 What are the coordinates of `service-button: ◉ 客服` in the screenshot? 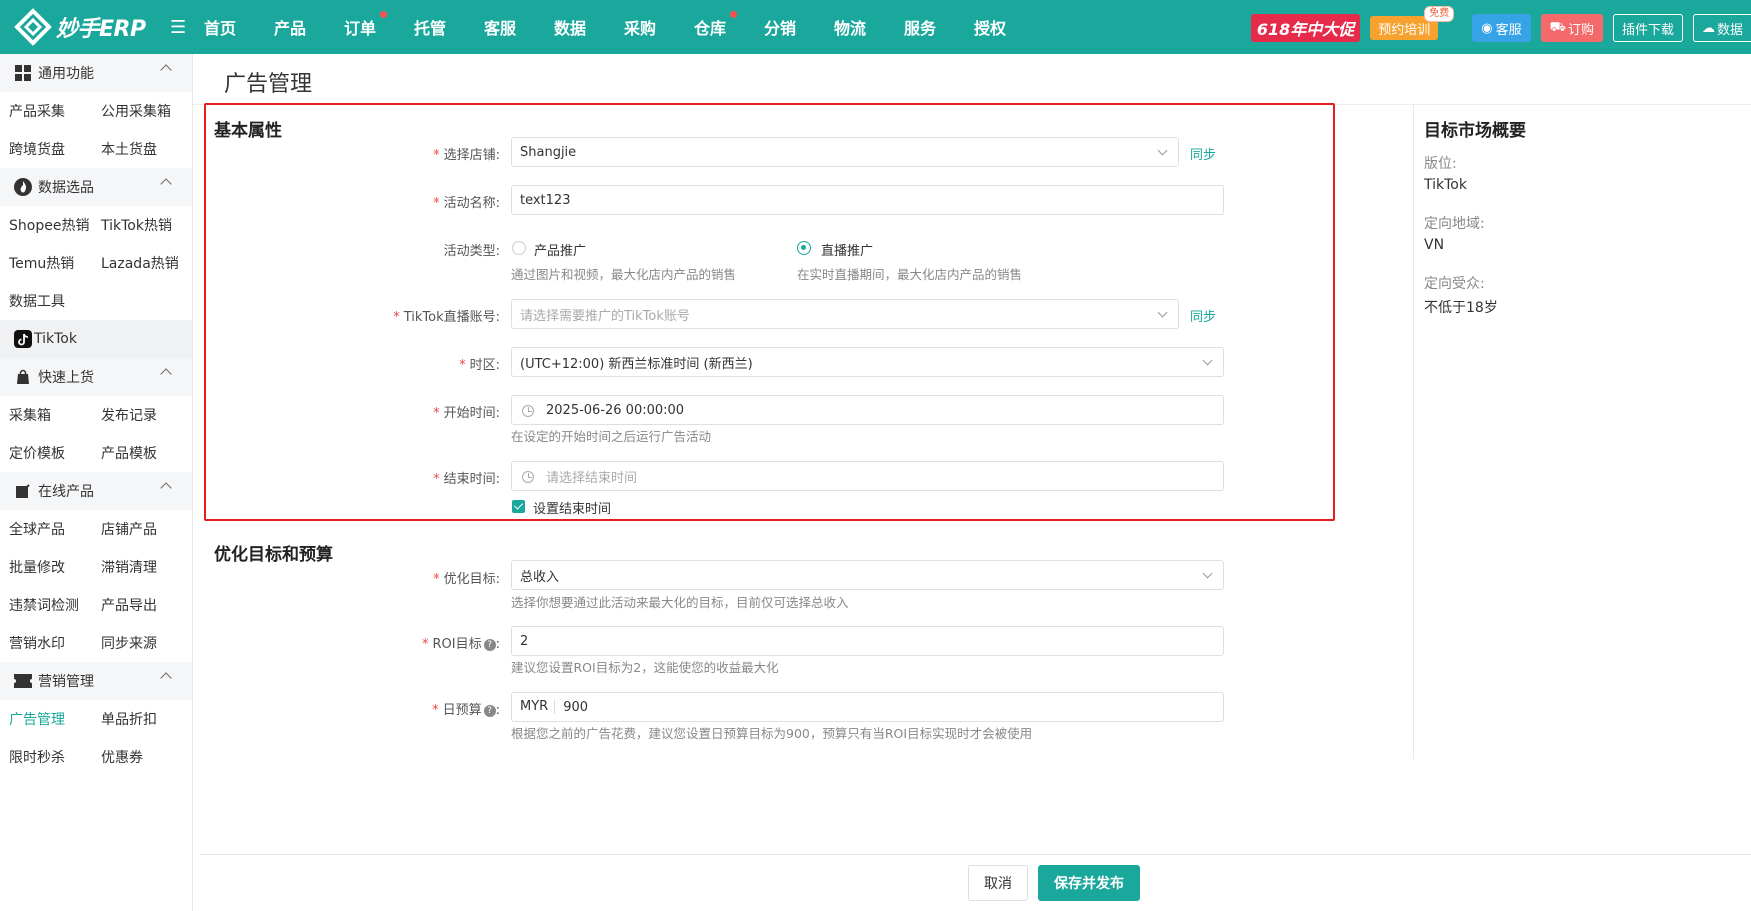 It's located at (1501, 28).